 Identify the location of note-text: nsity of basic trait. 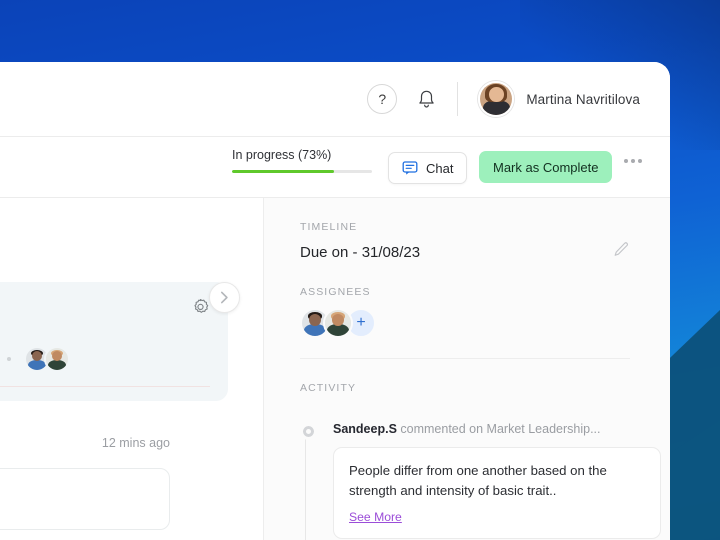
(76, 495).